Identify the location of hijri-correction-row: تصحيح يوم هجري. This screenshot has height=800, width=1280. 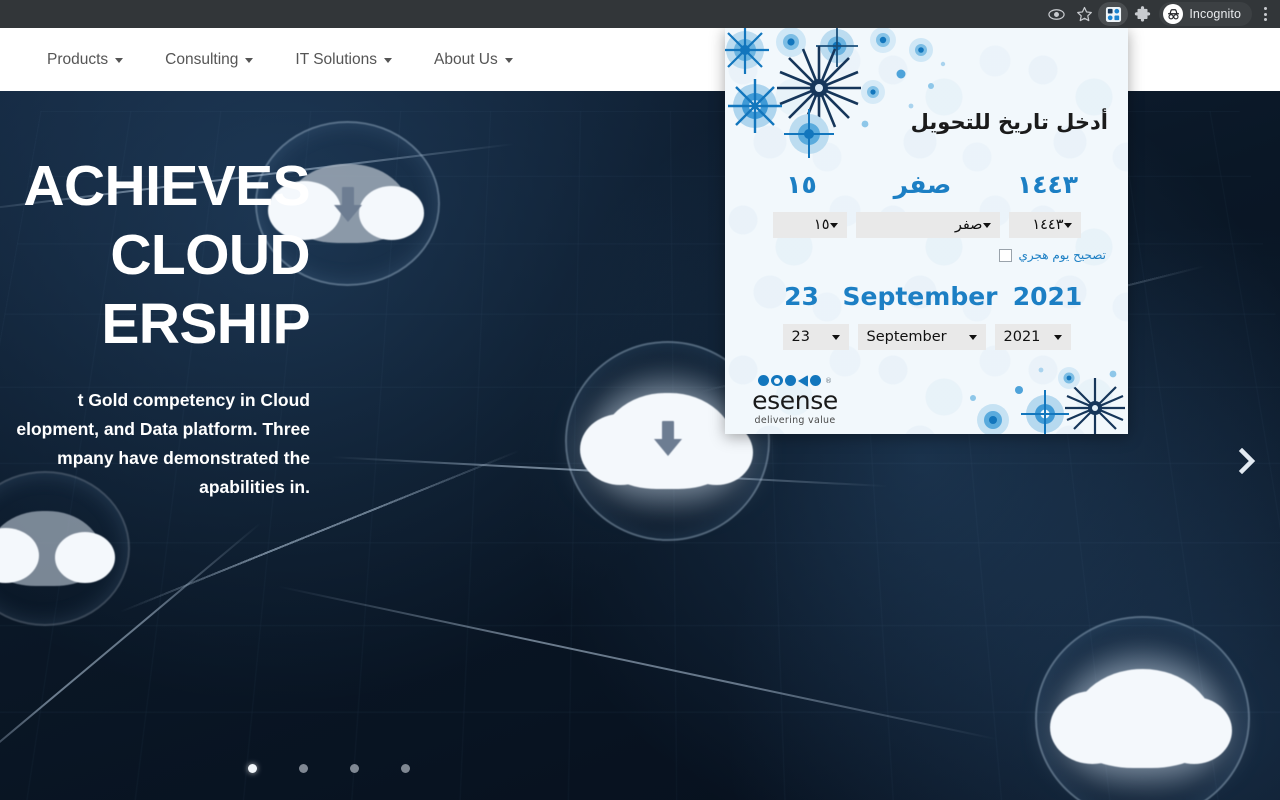
(926, 255).